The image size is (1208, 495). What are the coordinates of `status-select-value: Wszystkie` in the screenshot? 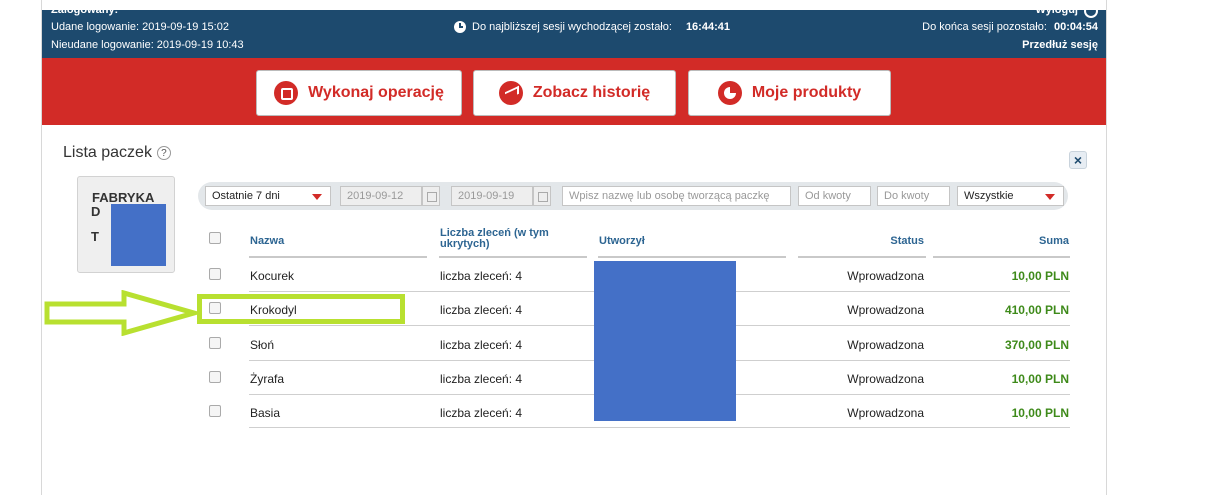 It's located at (989, 196).